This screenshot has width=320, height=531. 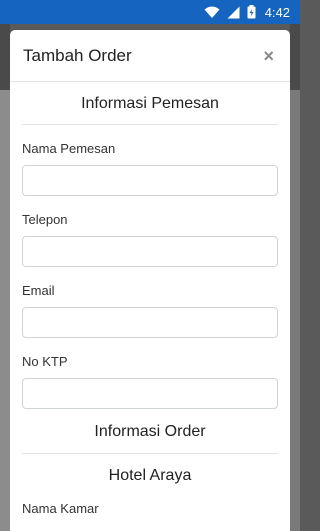 What do you see at coordinates (251, 12) in the screenshot?
I see `battery-icon` at bounding box center [251, 12].